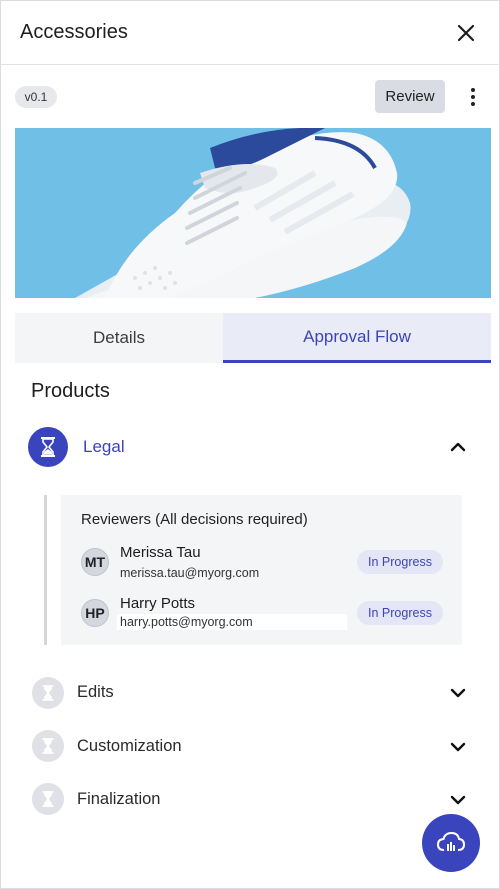  I want to click on cloud-assistant-button, so click(451, 843).